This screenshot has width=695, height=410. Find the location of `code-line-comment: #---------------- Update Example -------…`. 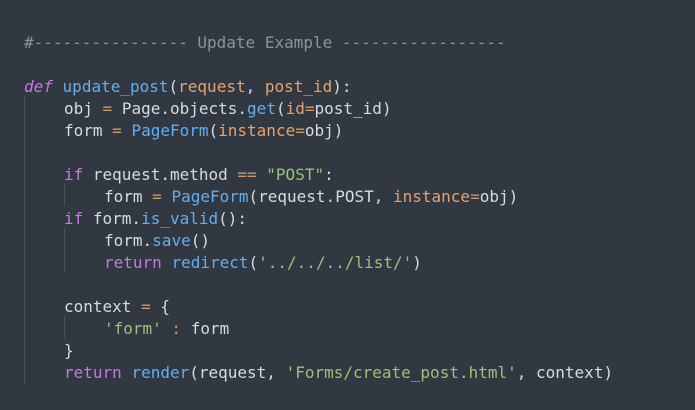

code-line-comment: #---------------- Update Example -------… is located at coordinates (318, 43).